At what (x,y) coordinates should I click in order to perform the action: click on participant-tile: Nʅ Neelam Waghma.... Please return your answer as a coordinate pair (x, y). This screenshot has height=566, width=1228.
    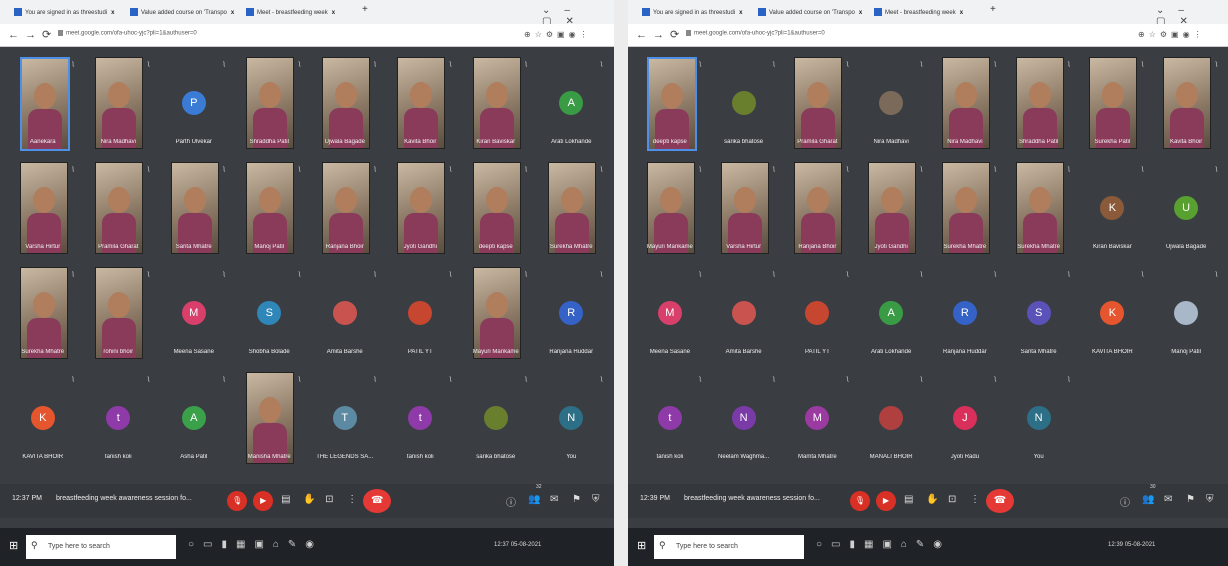
    Looking at the image, I should click on (744, 418).